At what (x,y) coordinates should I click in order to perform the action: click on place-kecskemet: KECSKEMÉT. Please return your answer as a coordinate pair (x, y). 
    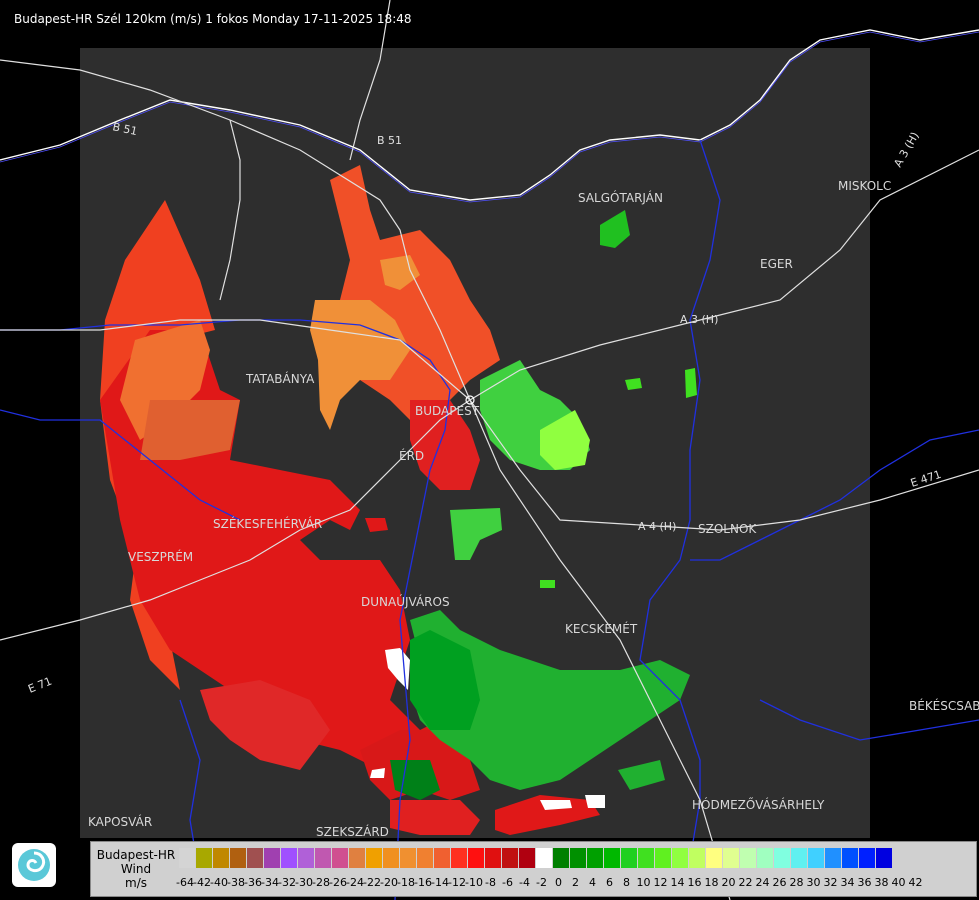
    Looking at the image, I should click on (601, 628).